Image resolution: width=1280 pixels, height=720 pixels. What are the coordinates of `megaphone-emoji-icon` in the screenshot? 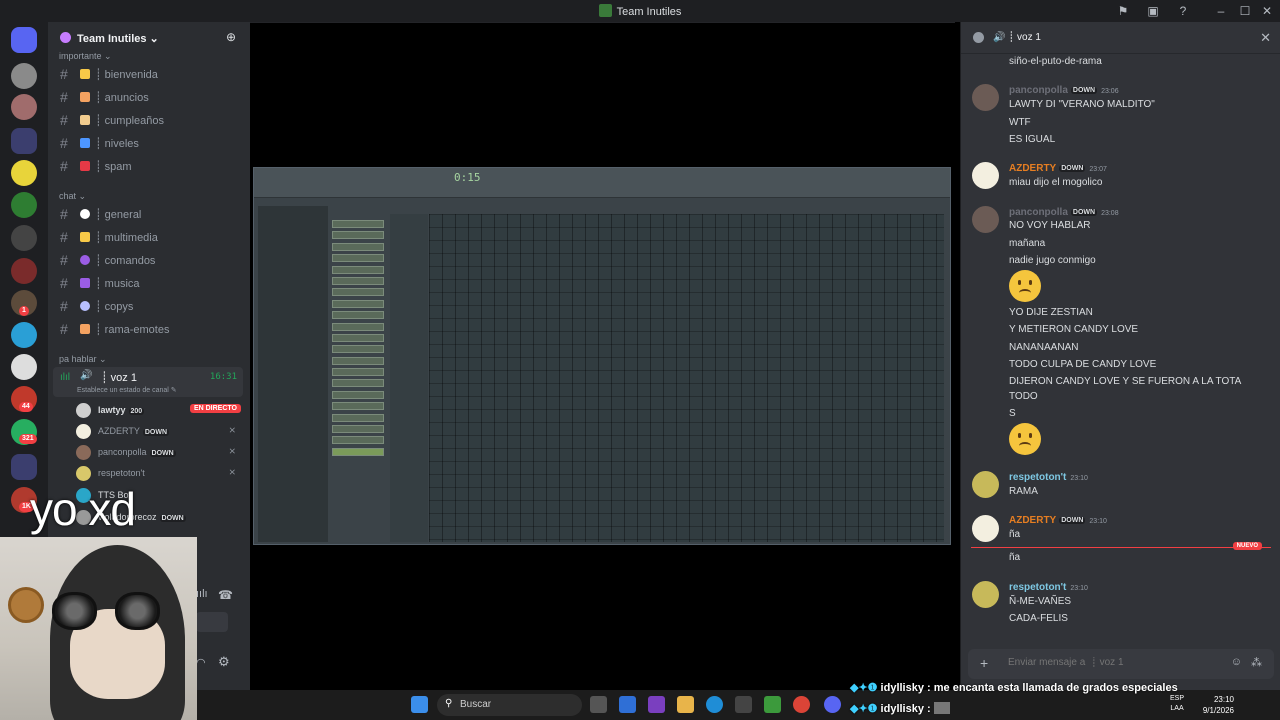 It's located at (85, 97).